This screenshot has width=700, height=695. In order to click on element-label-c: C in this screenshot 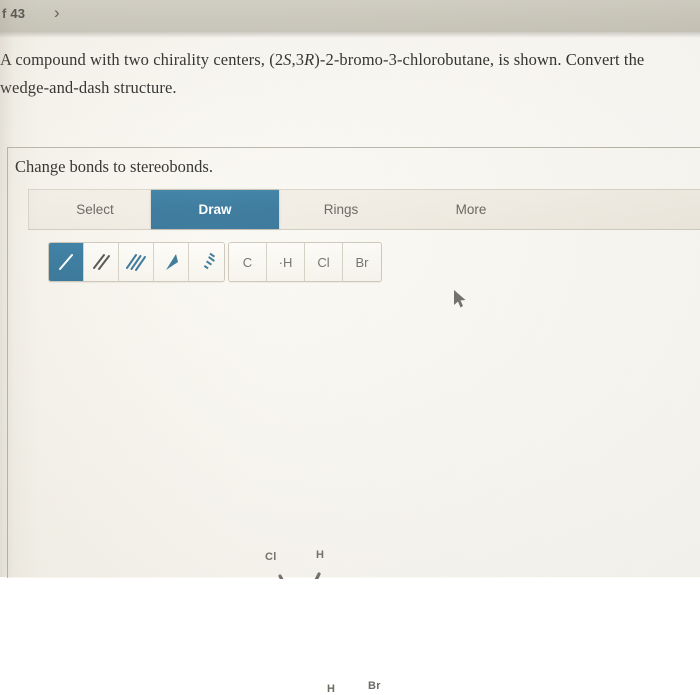, I will do `click(247, 262)`.